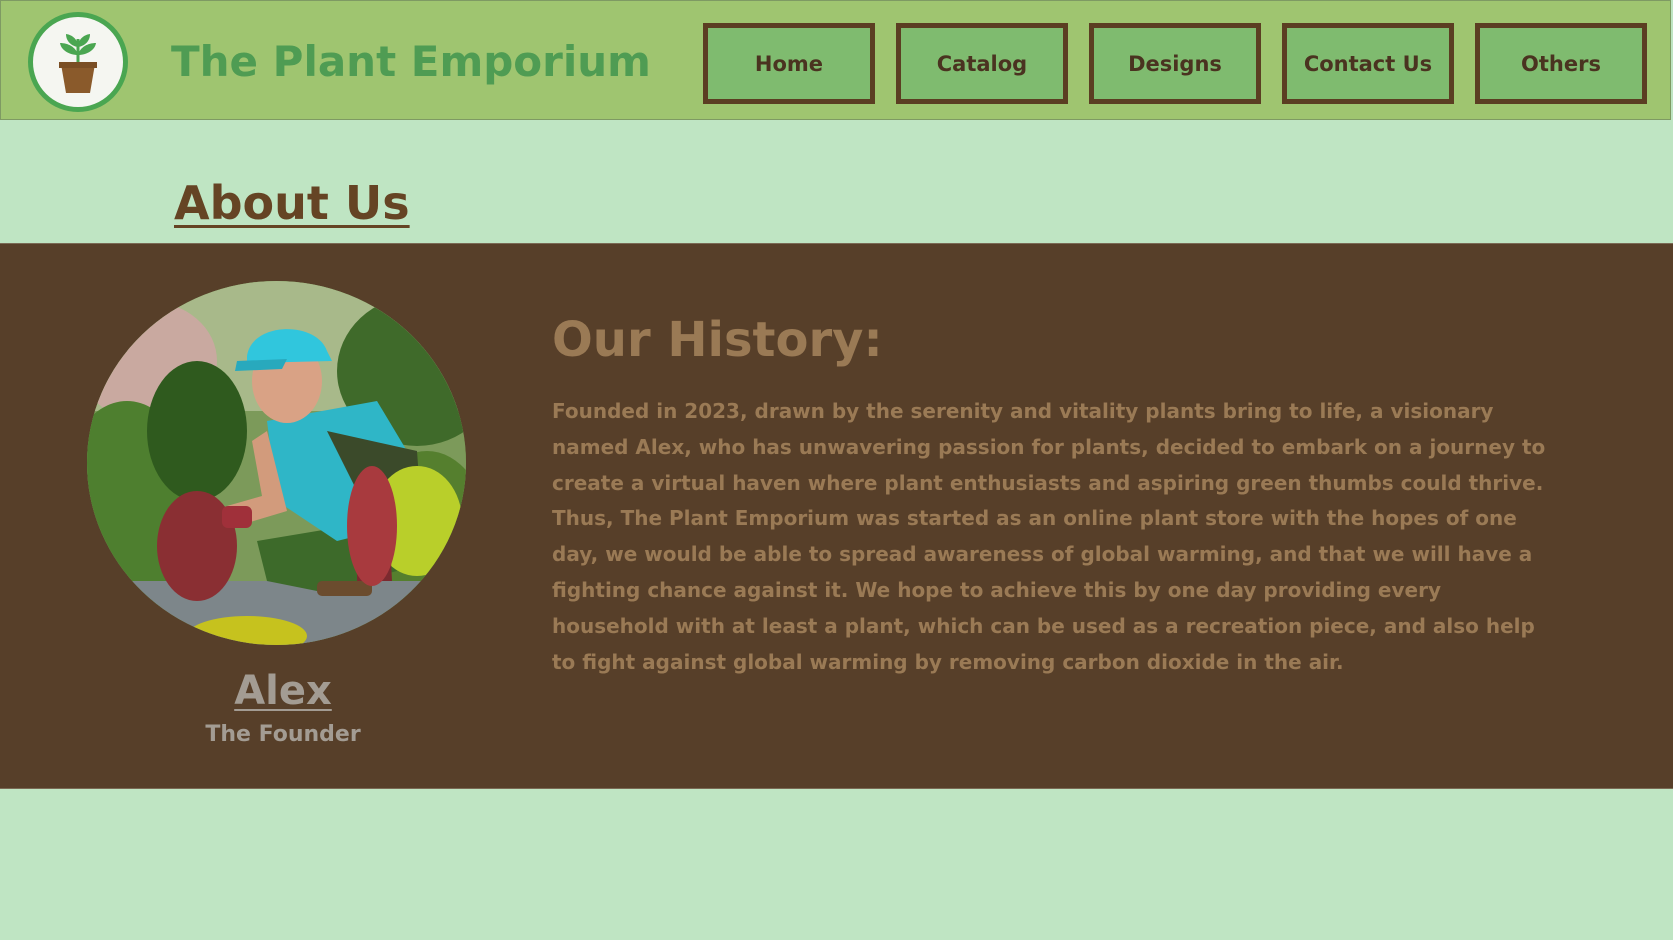 The width and height of the screenshot is (1673, 940). I want to click on about-us-heading: About Us, so click(292, 203).